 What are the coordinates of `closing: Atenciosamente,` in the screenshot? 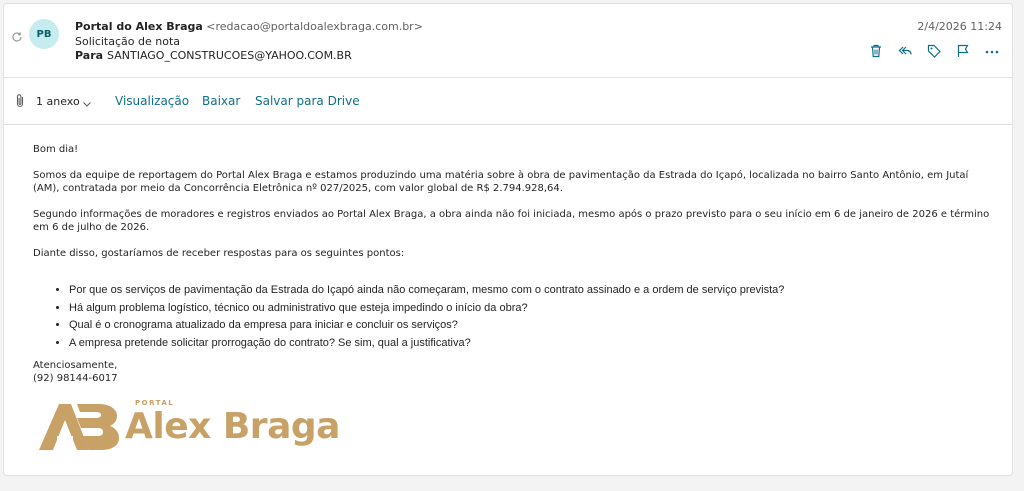 It's located at (75, 365).